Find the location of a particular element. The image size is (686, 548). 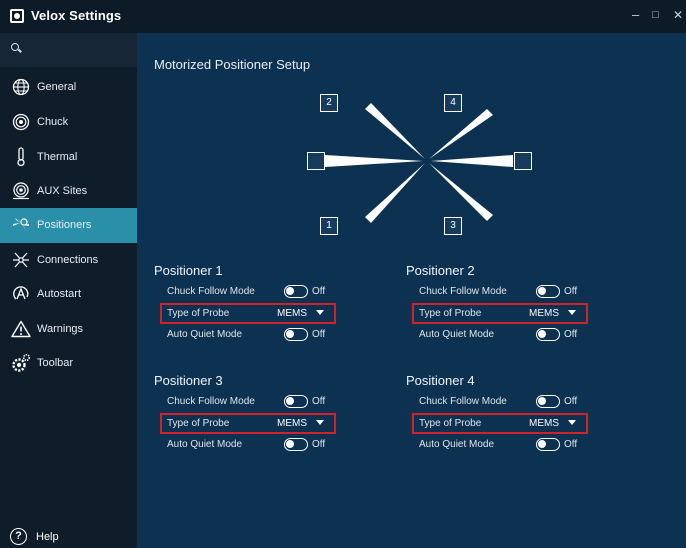

positioner-title: Positioner 4 is located at coordinates (440, 380).